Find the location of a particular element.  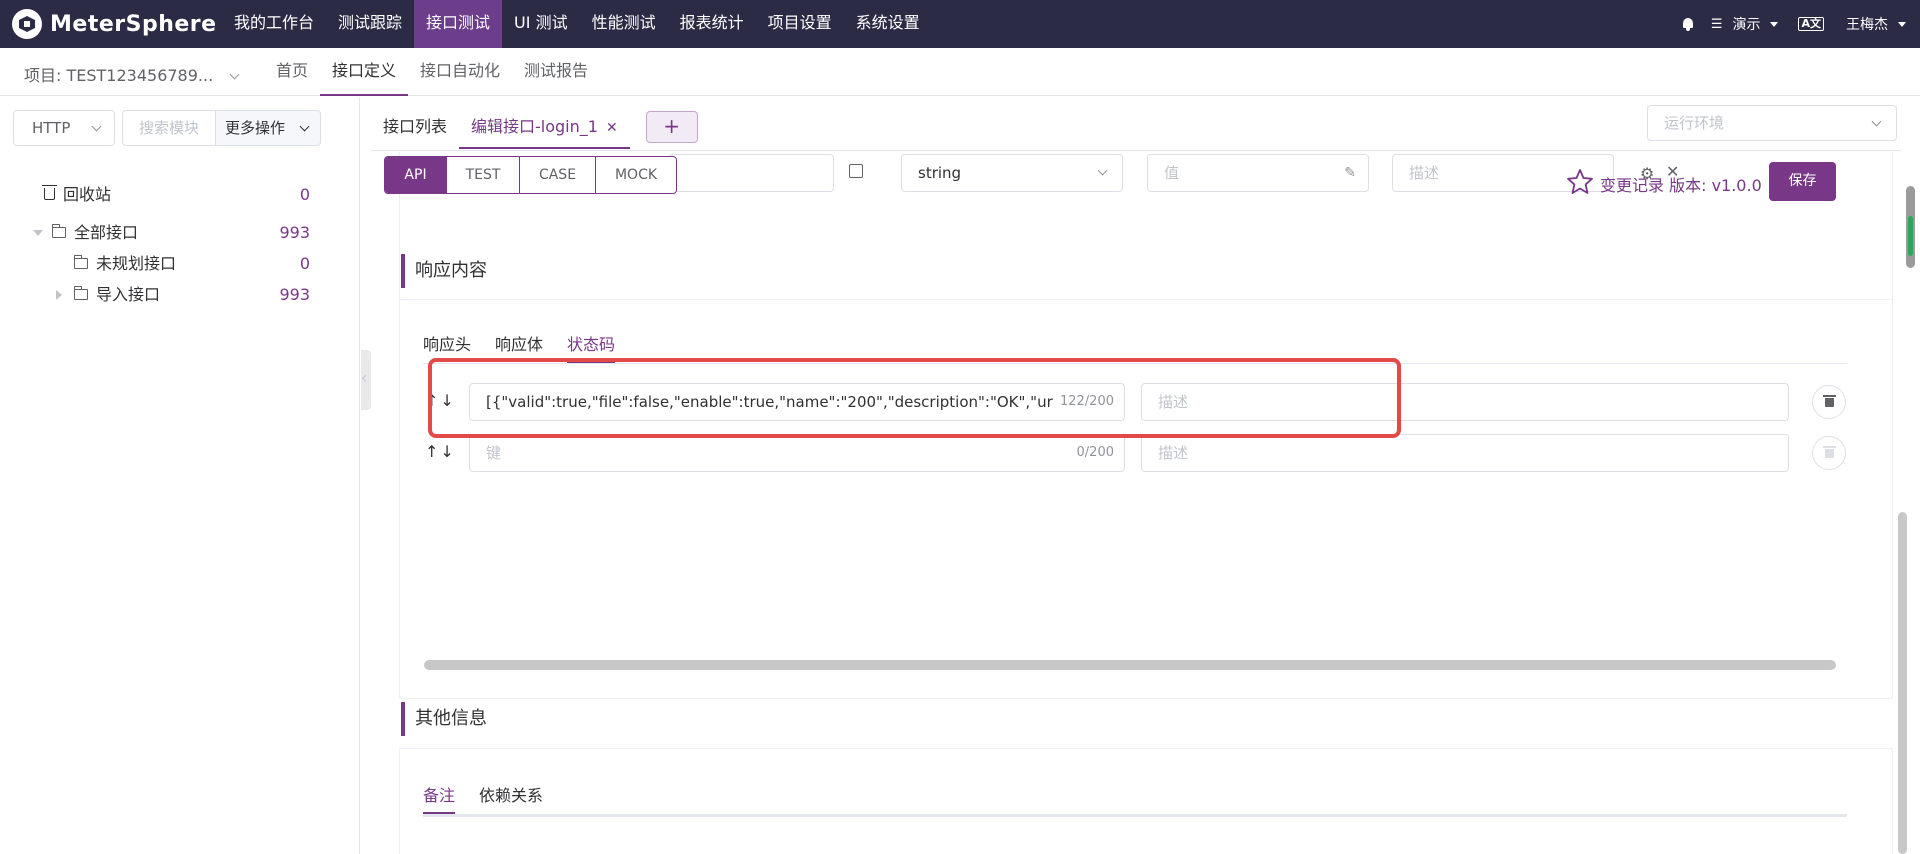

scroll-minimap-thumb is located at coordinates (1910, 227).